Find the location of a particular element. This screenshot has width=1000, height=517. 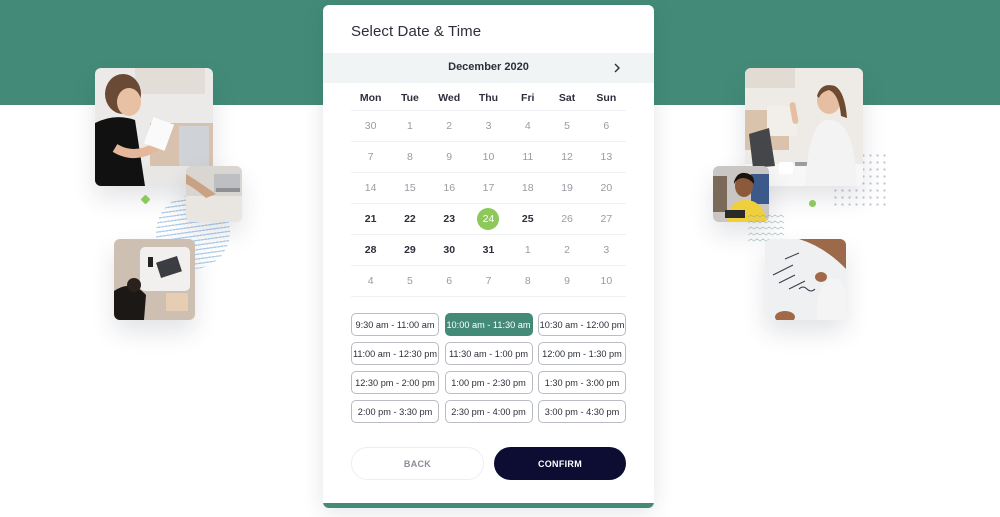

calendar-week-row: 4 5 6 7 8 9 10 is located at coordinates (488, 281).